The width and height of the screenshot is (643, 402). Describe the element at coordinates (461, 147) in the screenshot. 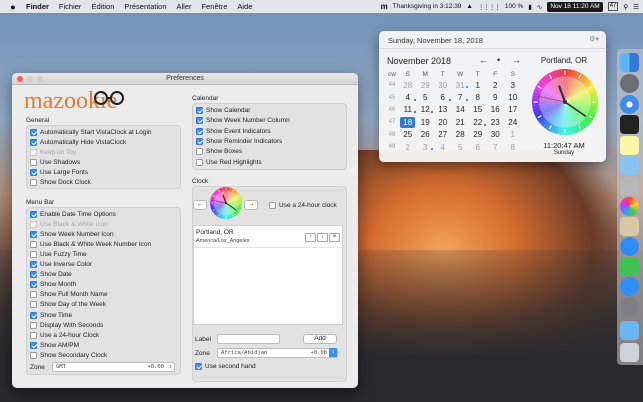

I see `day-cell: 5` at that location.